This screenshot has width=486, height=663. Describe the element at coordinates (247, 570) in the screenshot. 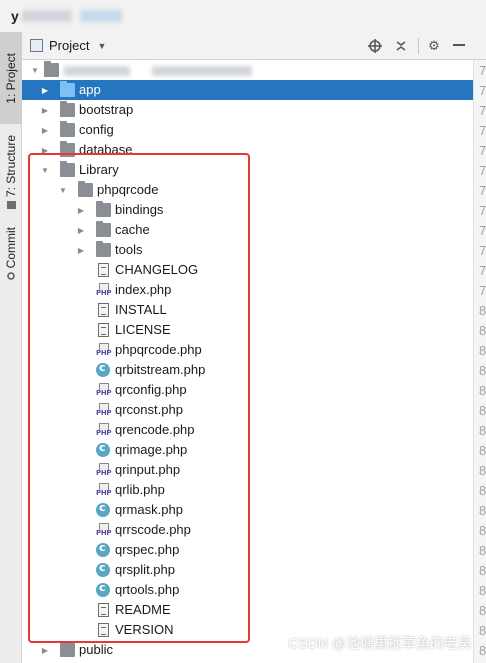

I see `tree-file-item: qrsplit.php` at that location.